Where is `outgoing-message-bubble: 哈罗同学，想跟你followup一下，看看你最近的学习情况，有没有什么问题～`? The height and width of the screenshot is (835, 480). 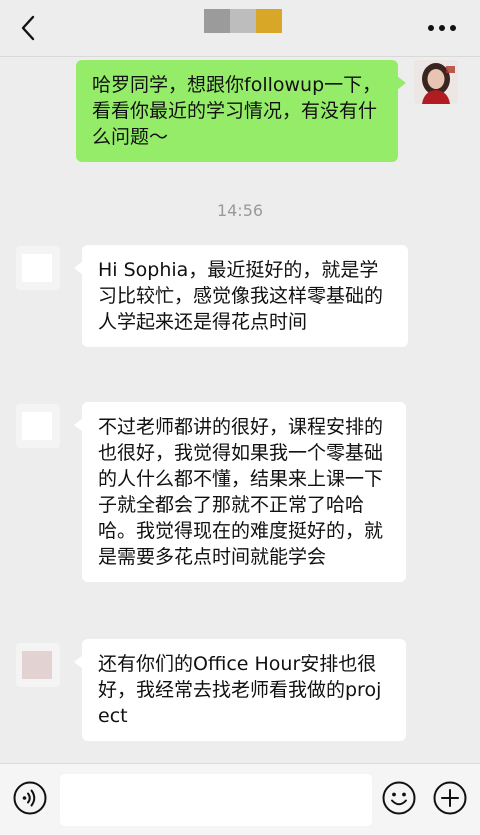
outgoing-message-bubble: 哈罗同学，想跟你followup一下，看看你最近的学习情况，有没有什么问题～ is located at coordinates (241, 111).